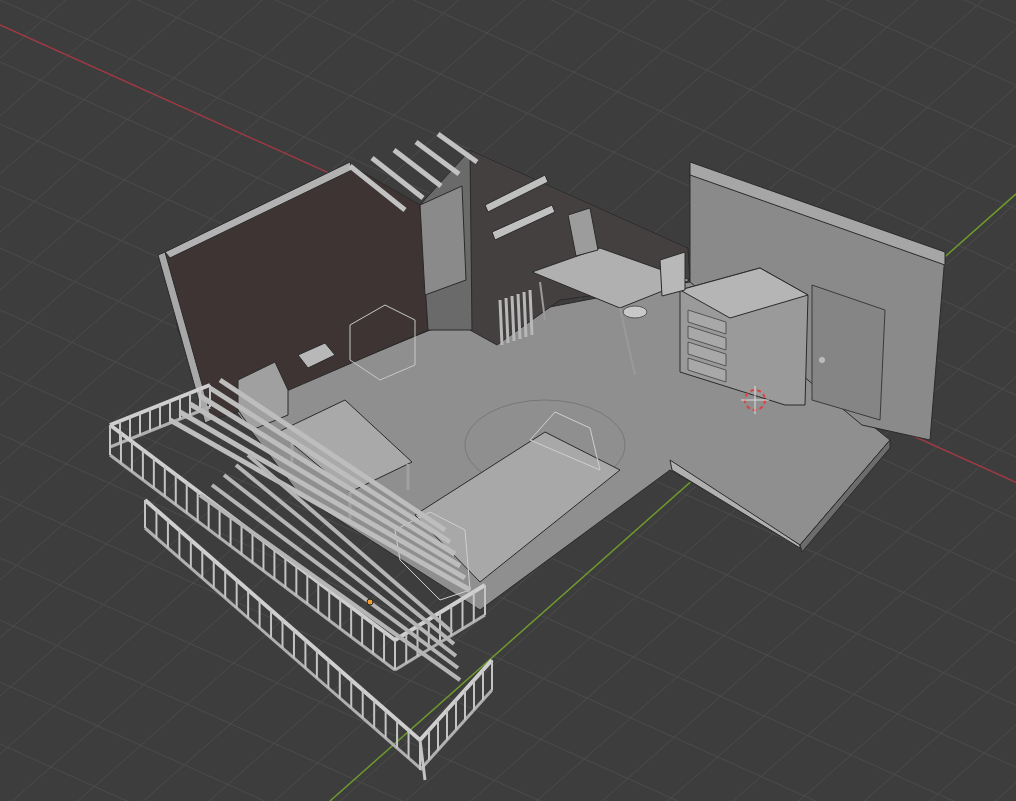 The image size is (1016, 801). What do you see at coordinates (370, 602) in the screenshot?
I see `origin-dot-icon` at bounding box center [370, 602].